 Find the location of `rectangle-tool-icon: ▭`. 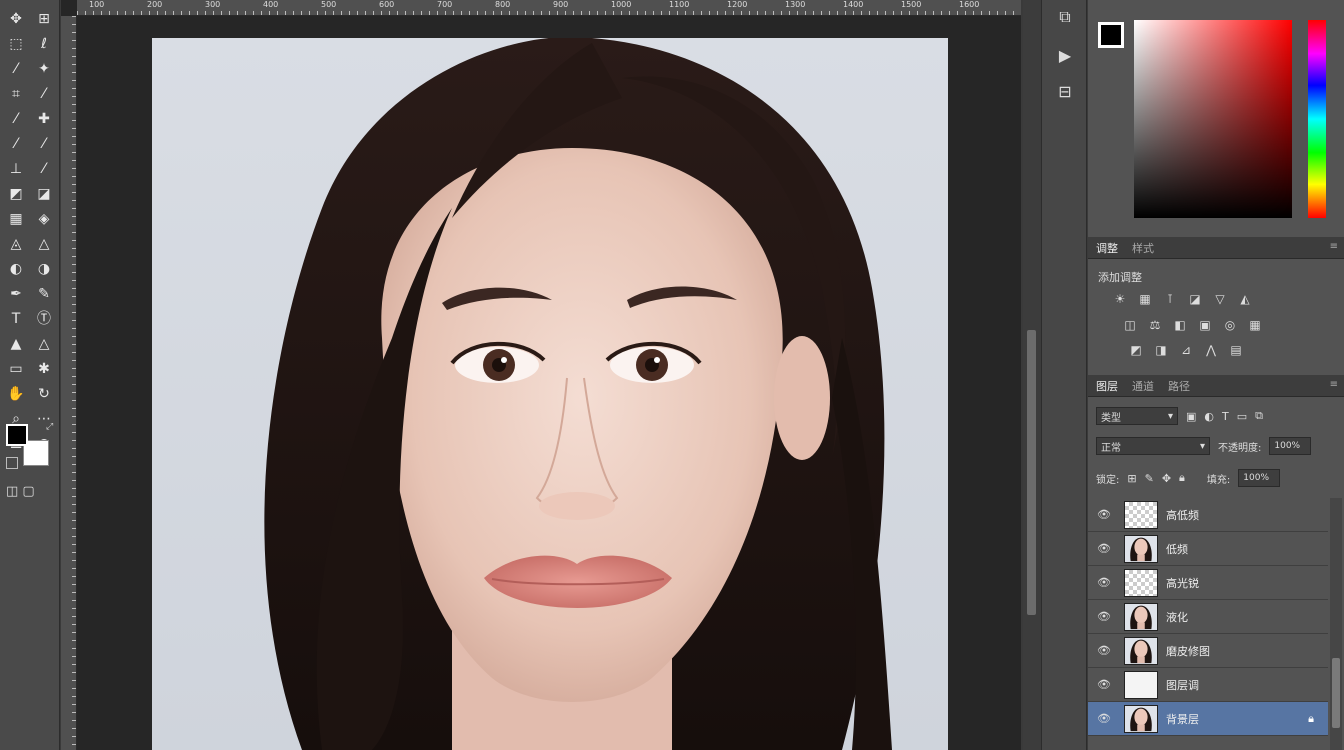

rectangle-tool-icon: ▭ is located at coordinates (16, 369).